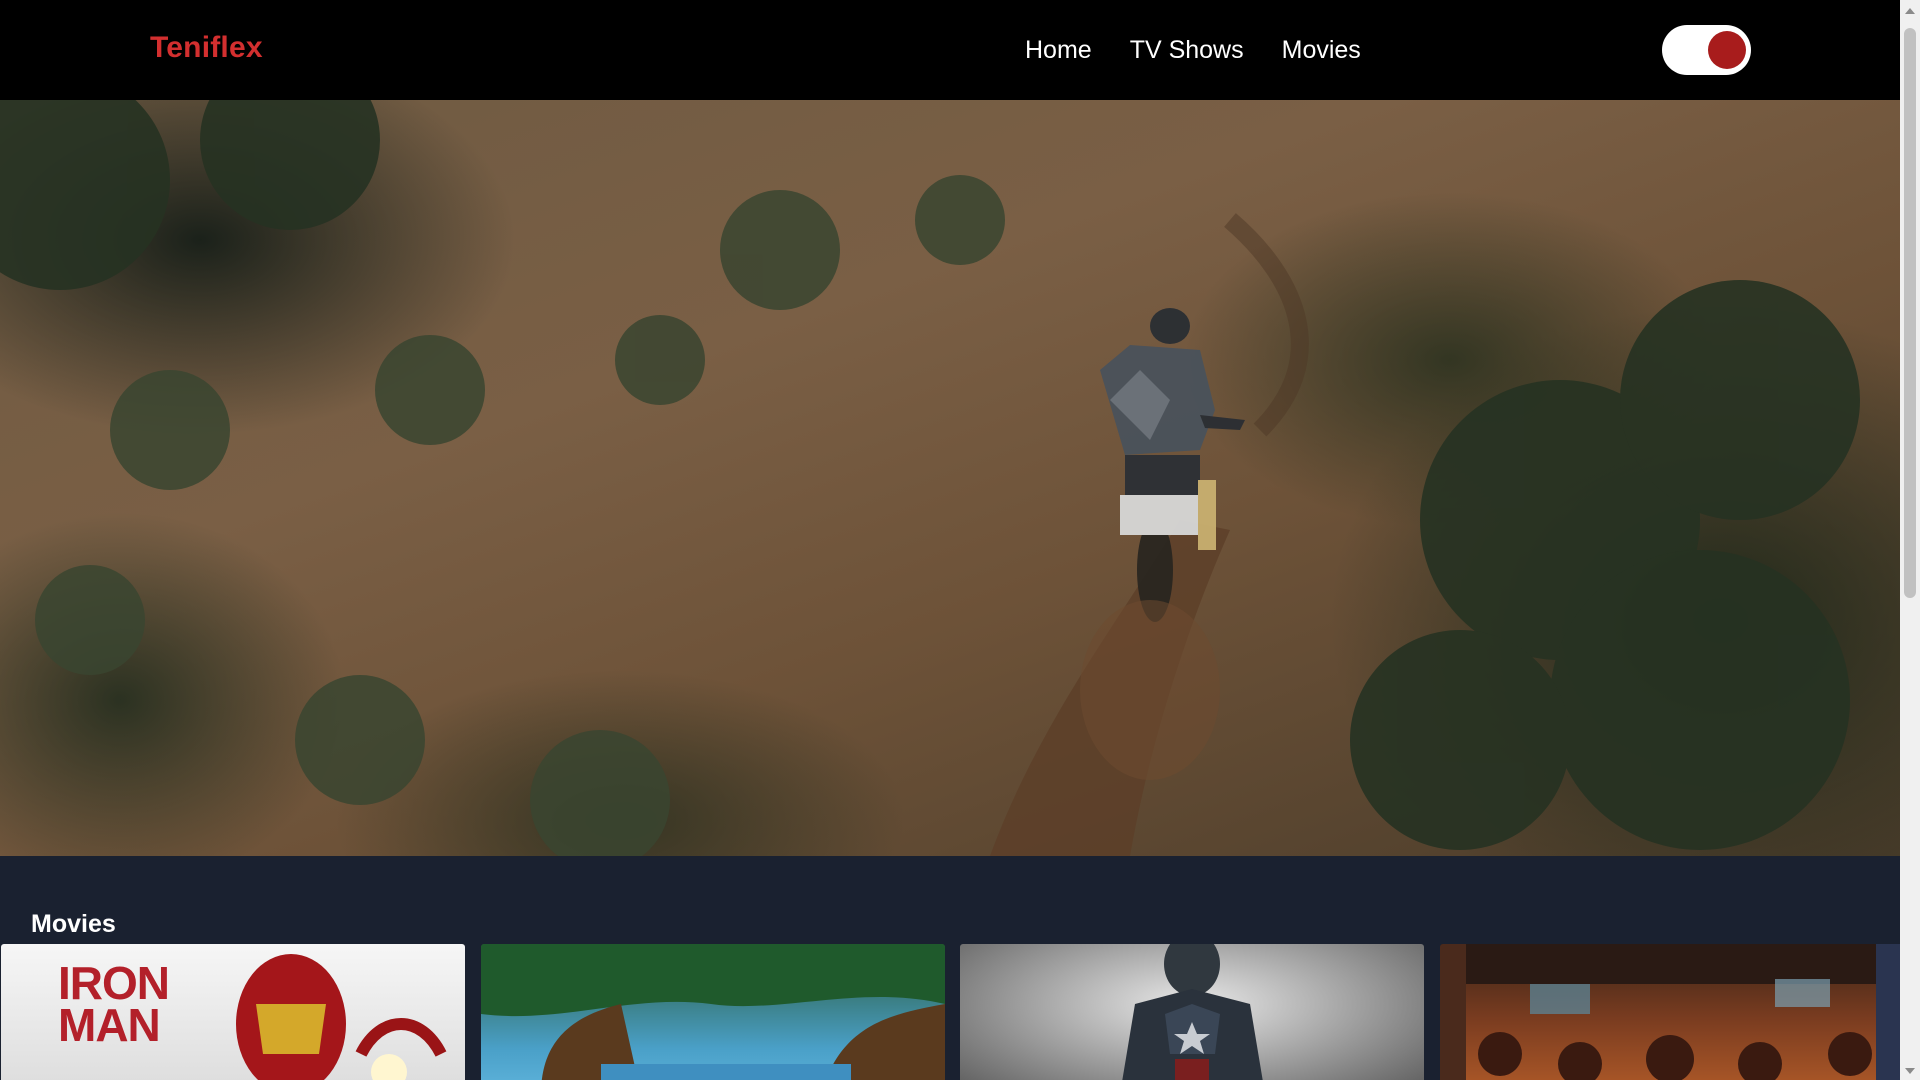  What do you see at coordinates (950, 50) in the screenshot?
I see `top-navbar: Teniflex Home TV Shows Movies` at bounding box center [950, 50].